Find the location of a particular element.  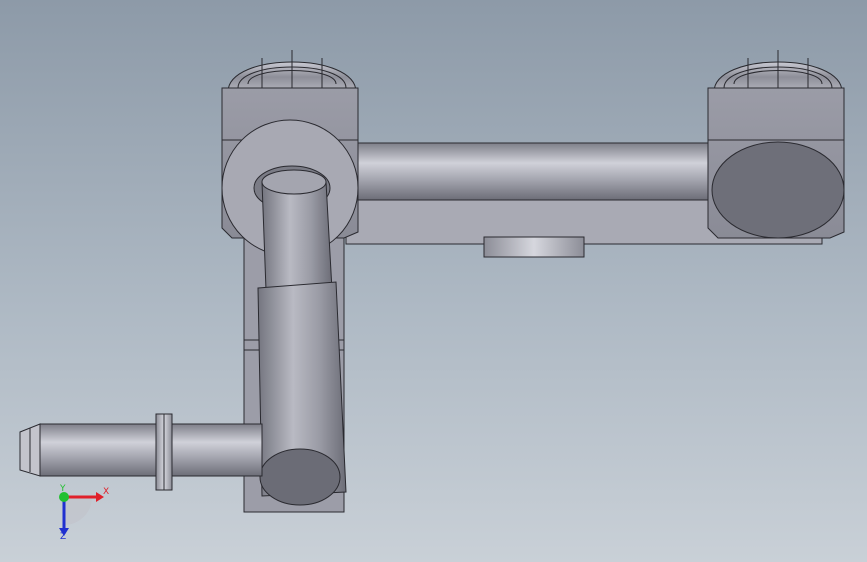

horizontal-bar is located at coordinates (534, 171).